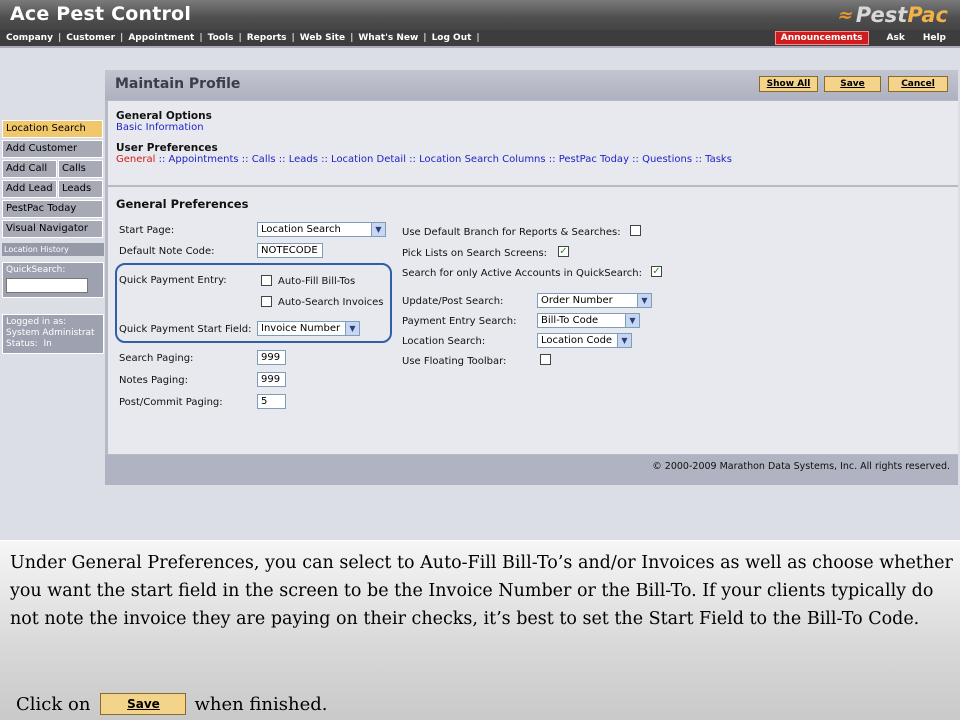  I want to click on post-commit-paging-label: Post/Commit Paging:, so click(171, 402).